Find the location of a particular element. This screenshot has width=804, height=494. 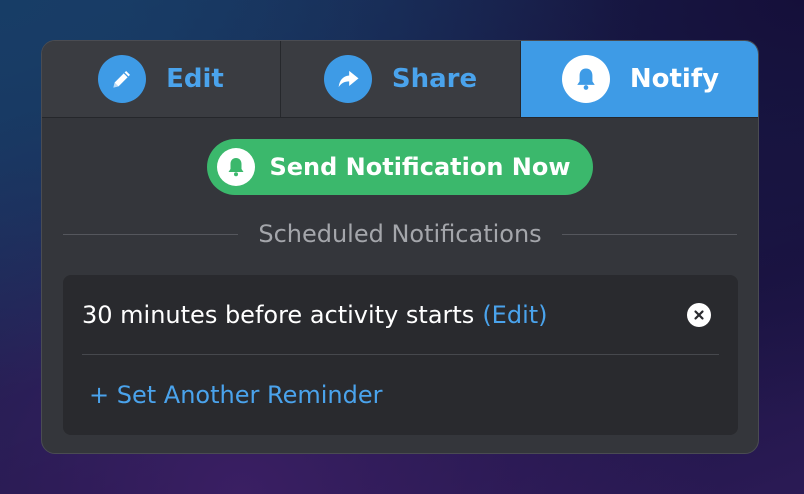

send-notification-label: Send Notification Now is located at coordinates (420, 167).